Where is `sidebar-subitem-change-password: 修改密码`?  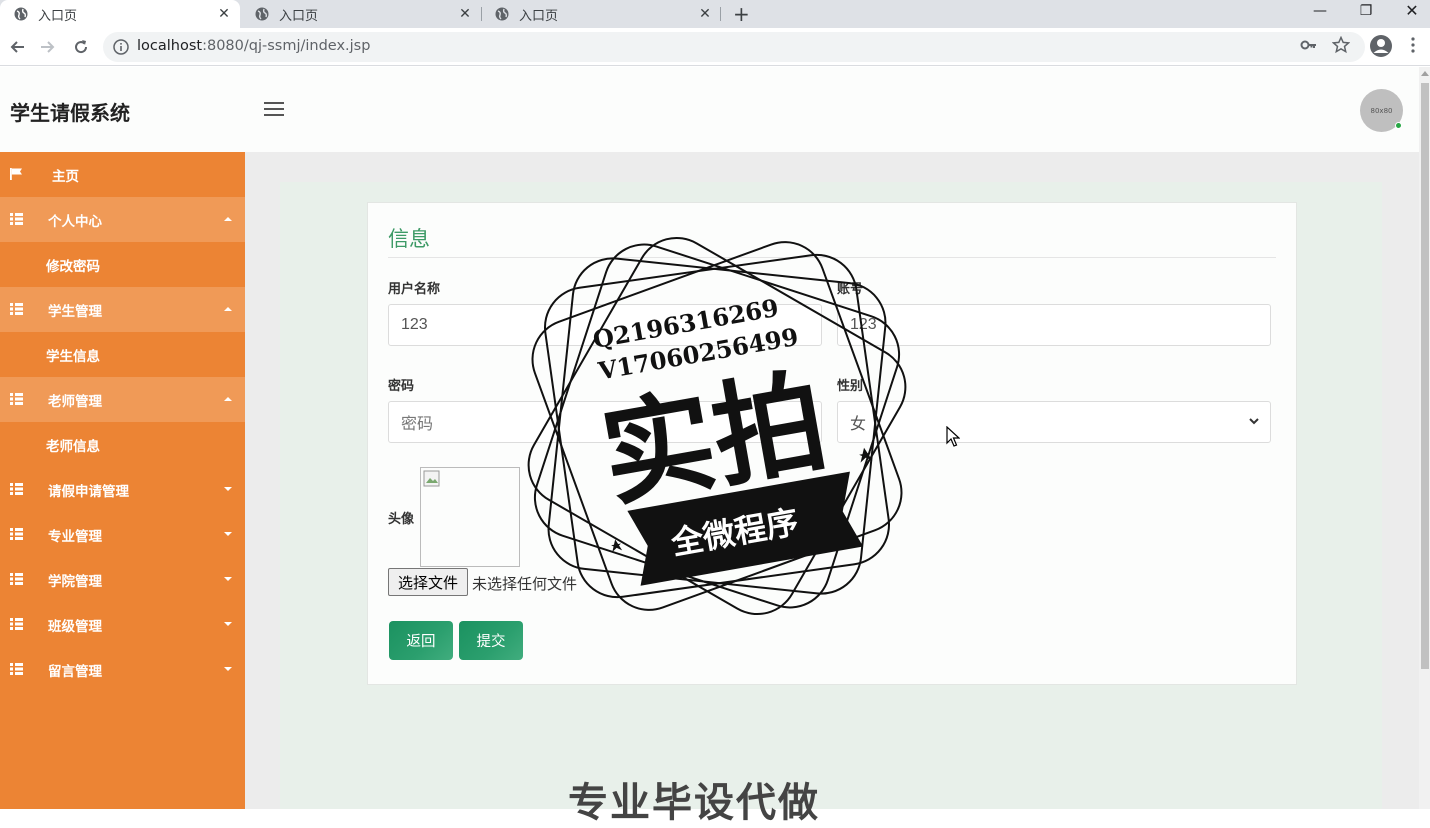 sidebar-subitem-change-password: 修改密码 is located at coordinates (122, 264).